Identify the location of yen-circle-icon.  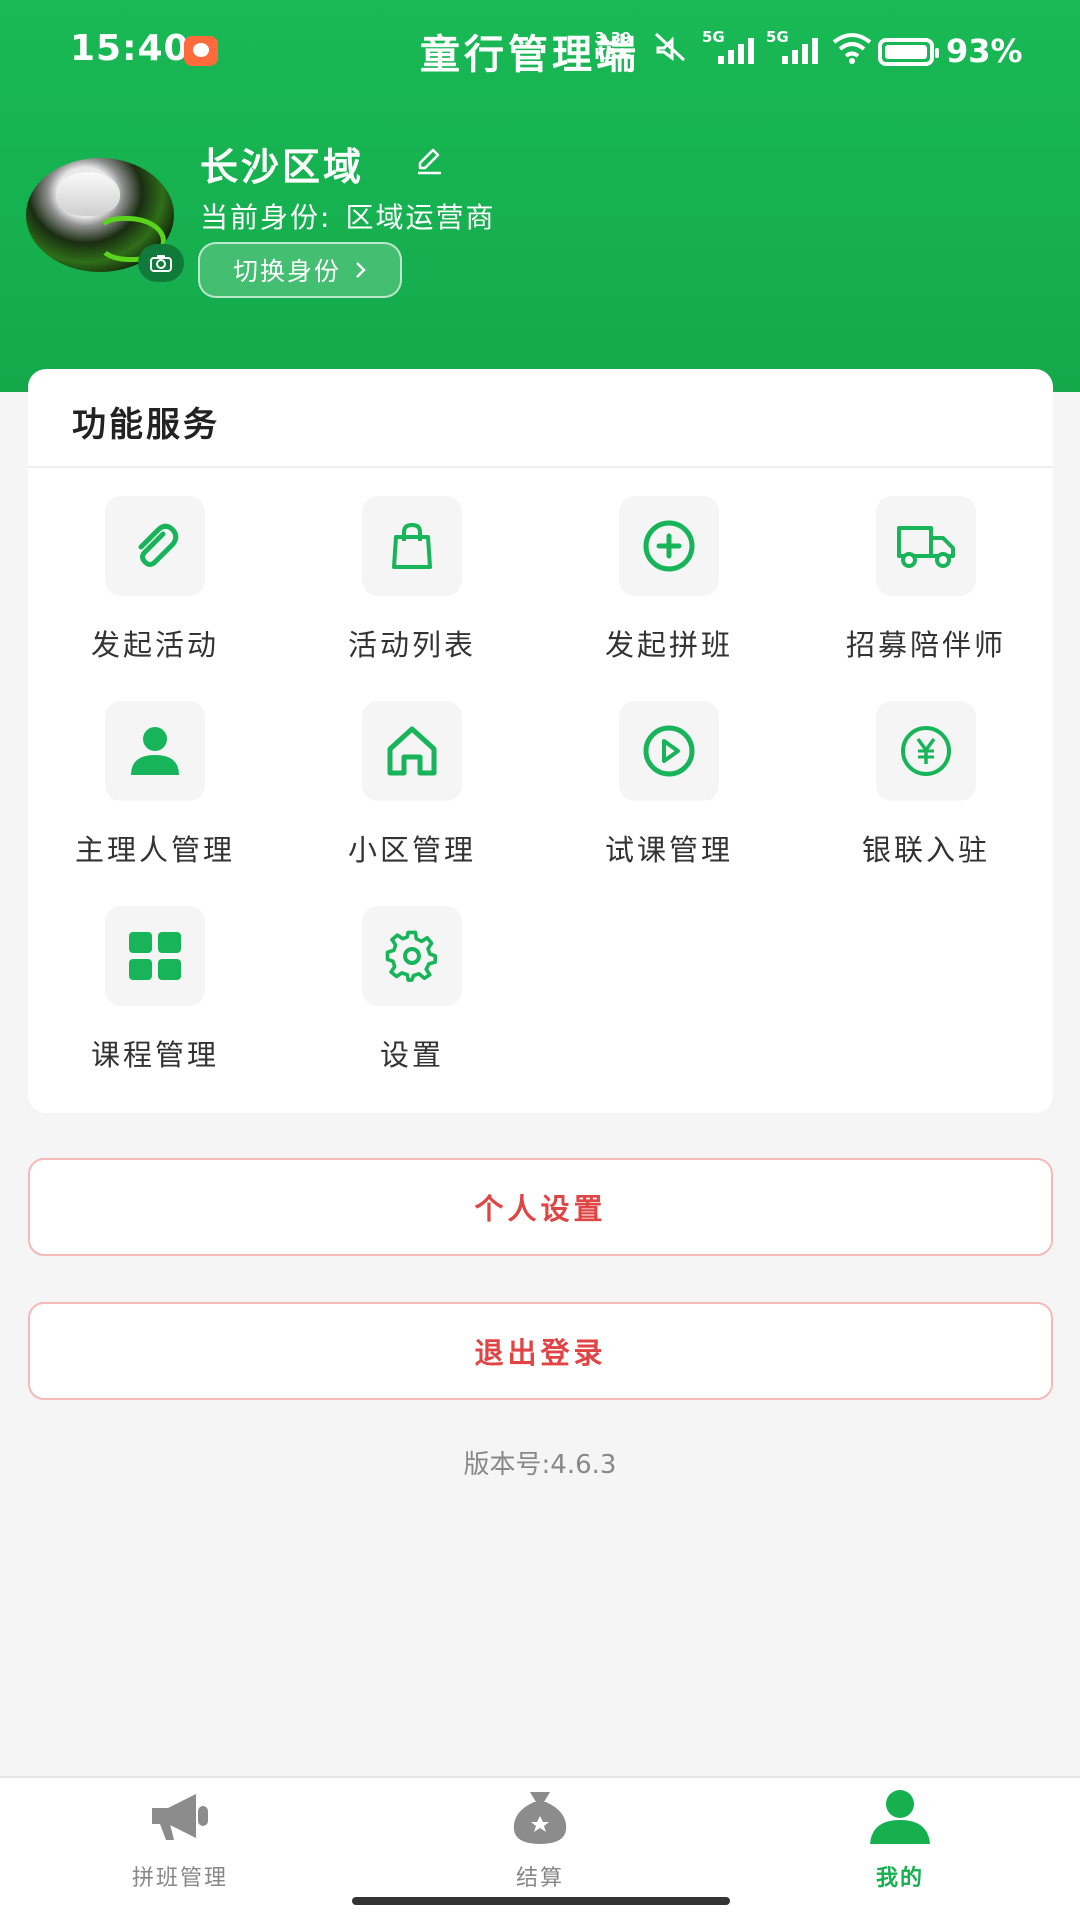
(926, 751).